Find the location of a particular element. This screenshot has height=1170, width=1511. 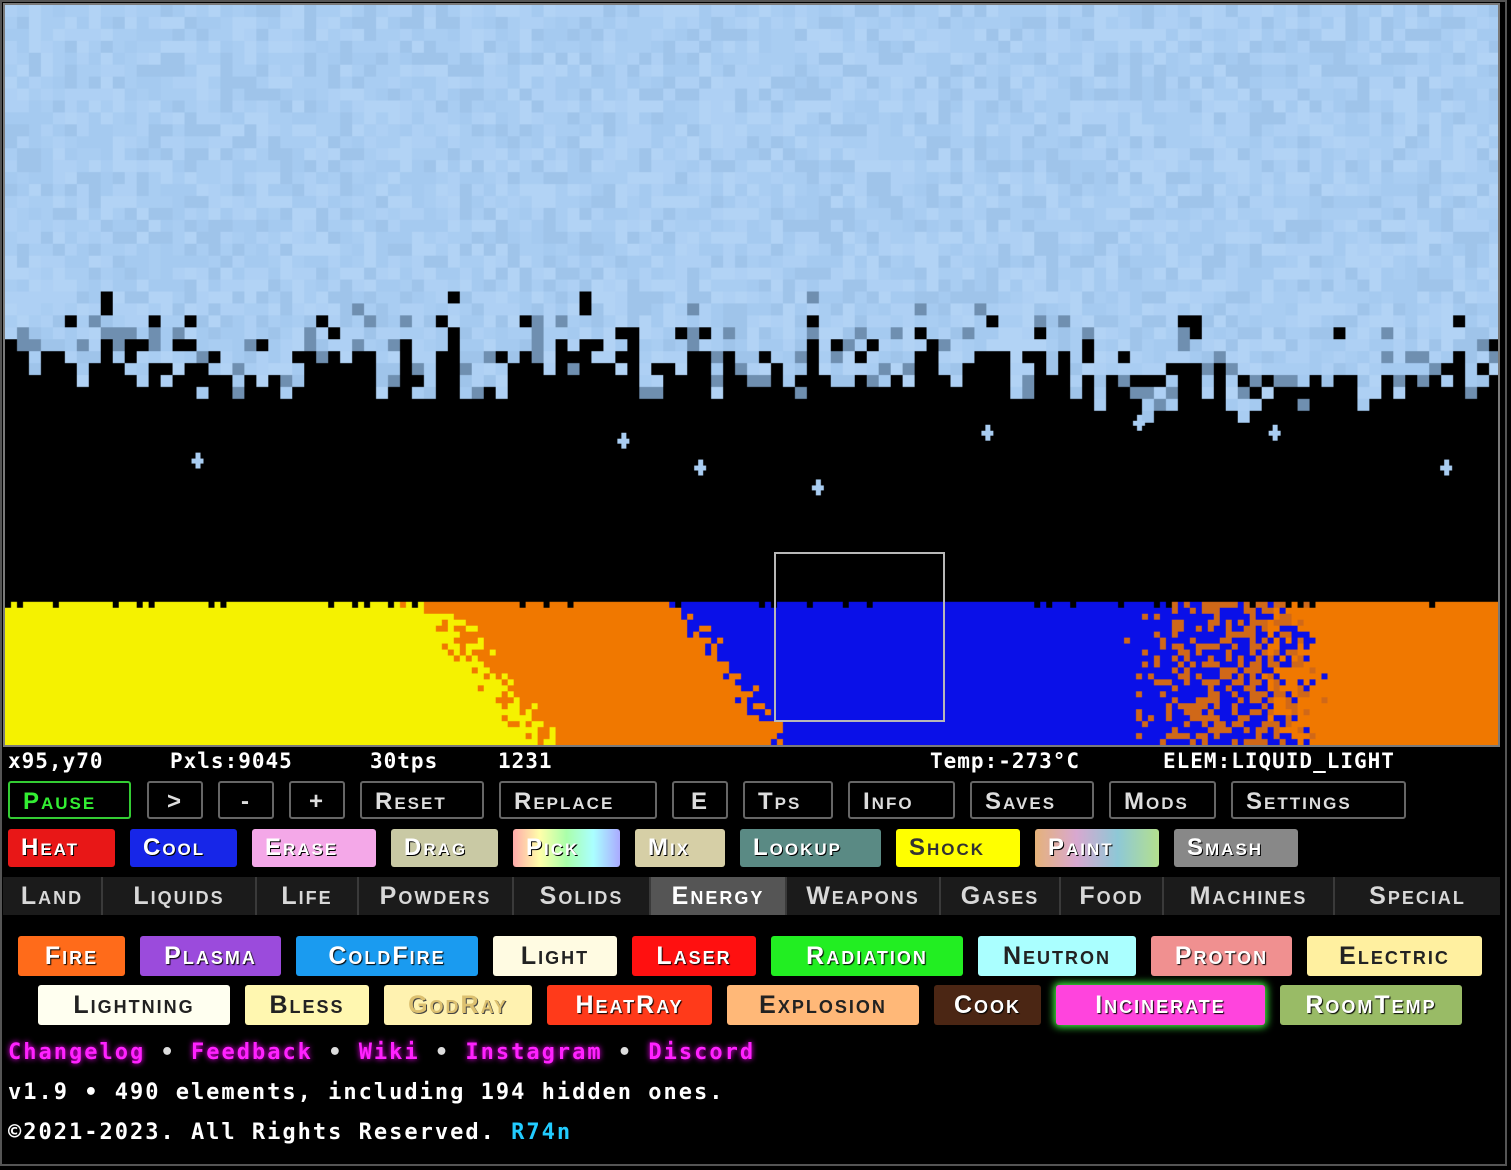

category-tab-life: Life is located at coordinates (308, 896).